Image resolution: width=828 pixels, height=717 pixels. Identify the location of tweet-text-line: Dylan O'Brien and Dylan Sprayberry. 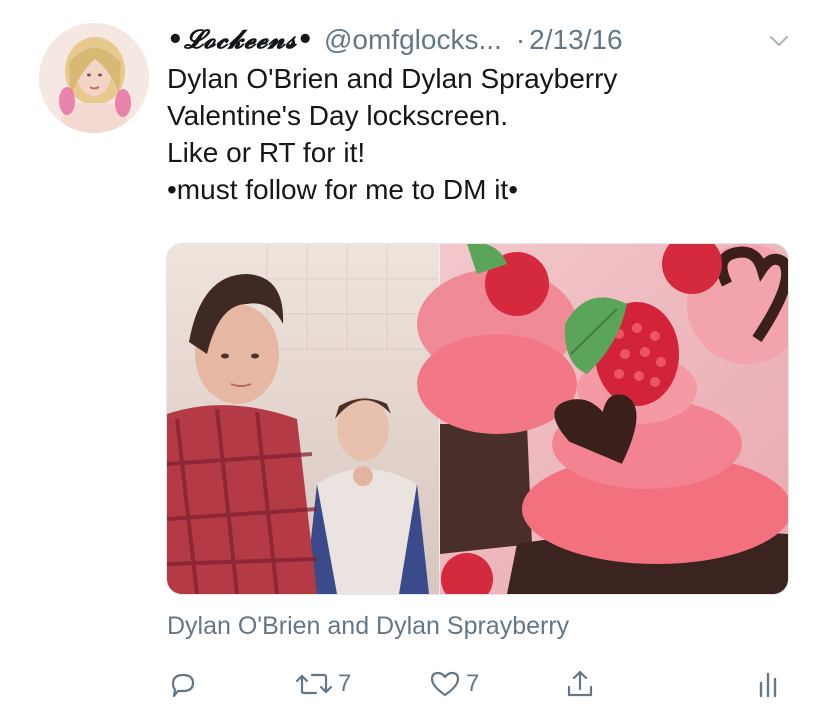
(392, 78).